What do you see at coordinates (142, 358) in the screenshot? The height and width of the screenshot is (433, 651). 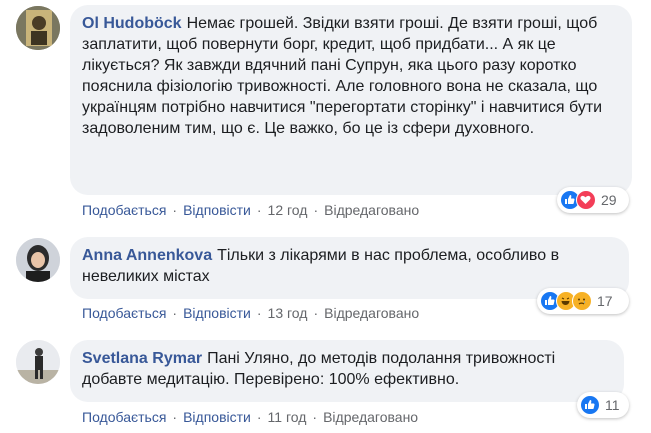 I see `comment-author: Svetlana Rymar` at bounding box center [142, 358].